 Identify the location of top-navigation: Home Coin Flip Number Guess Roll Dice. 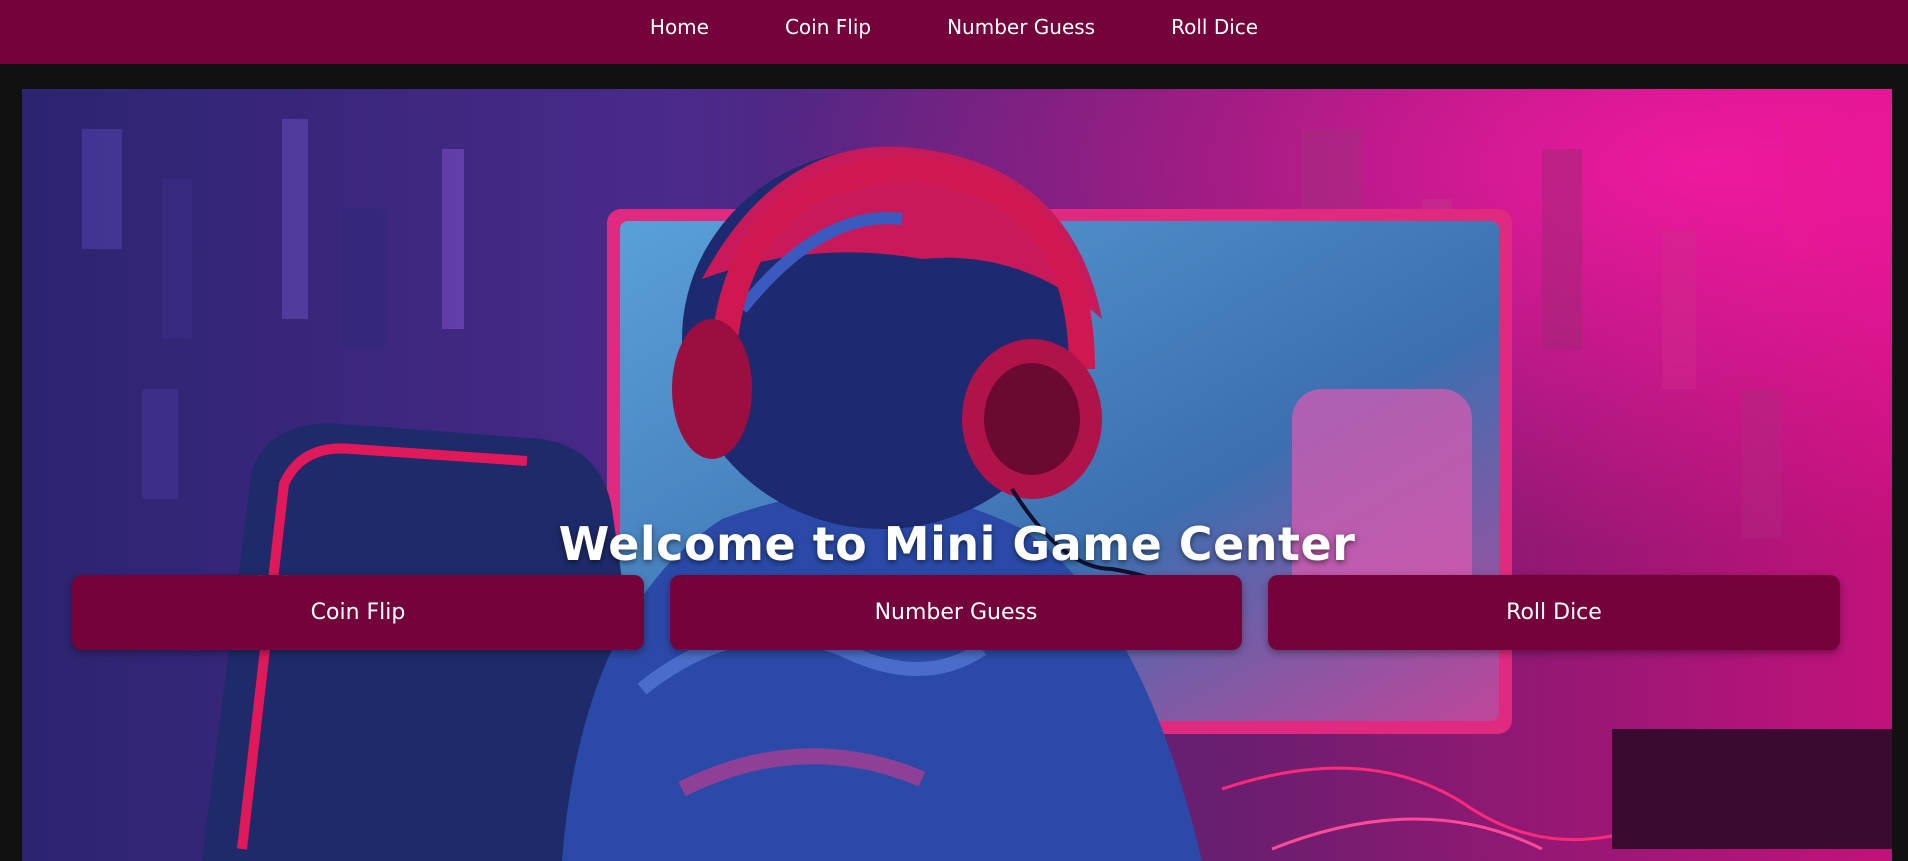
(954, 32).